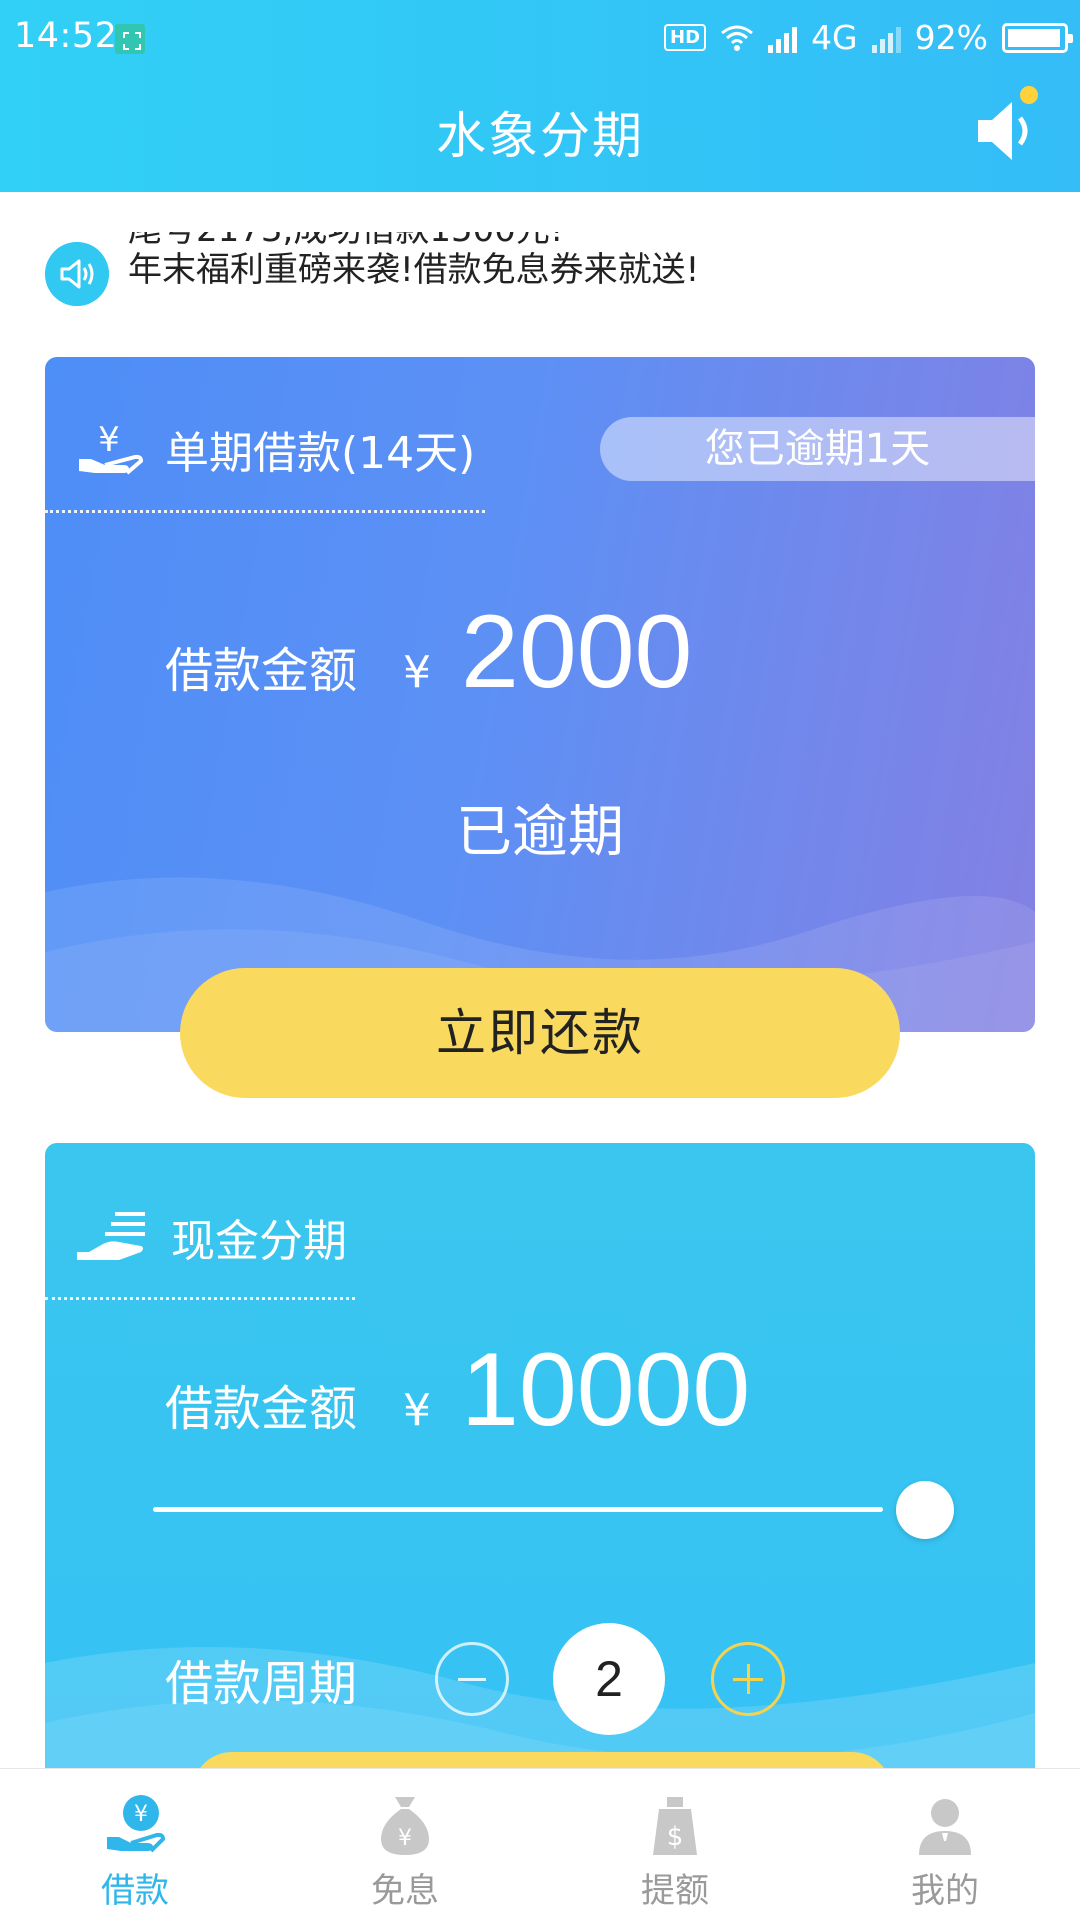 The width and height of the screenshot is (1080, 1920). What do you see at coordinates (405, 1891) in the screenshot?
I see `tab-label: 免息` at bounding box center [405, 1891].